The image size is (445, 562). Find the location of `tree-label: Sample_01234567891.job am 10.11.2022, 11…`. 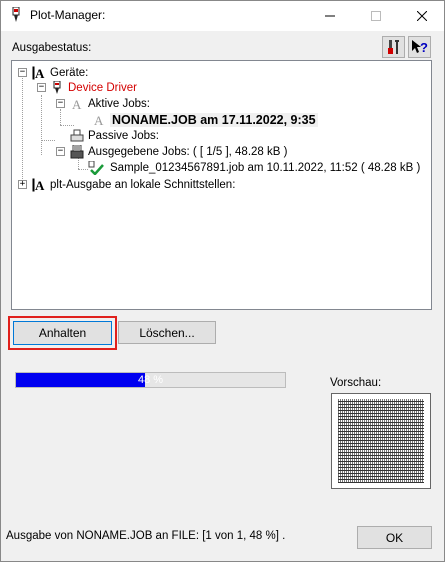

tree-label: Sample_01234567891.job am 10.11.2022, 11… is located at coordinates (265, 167).